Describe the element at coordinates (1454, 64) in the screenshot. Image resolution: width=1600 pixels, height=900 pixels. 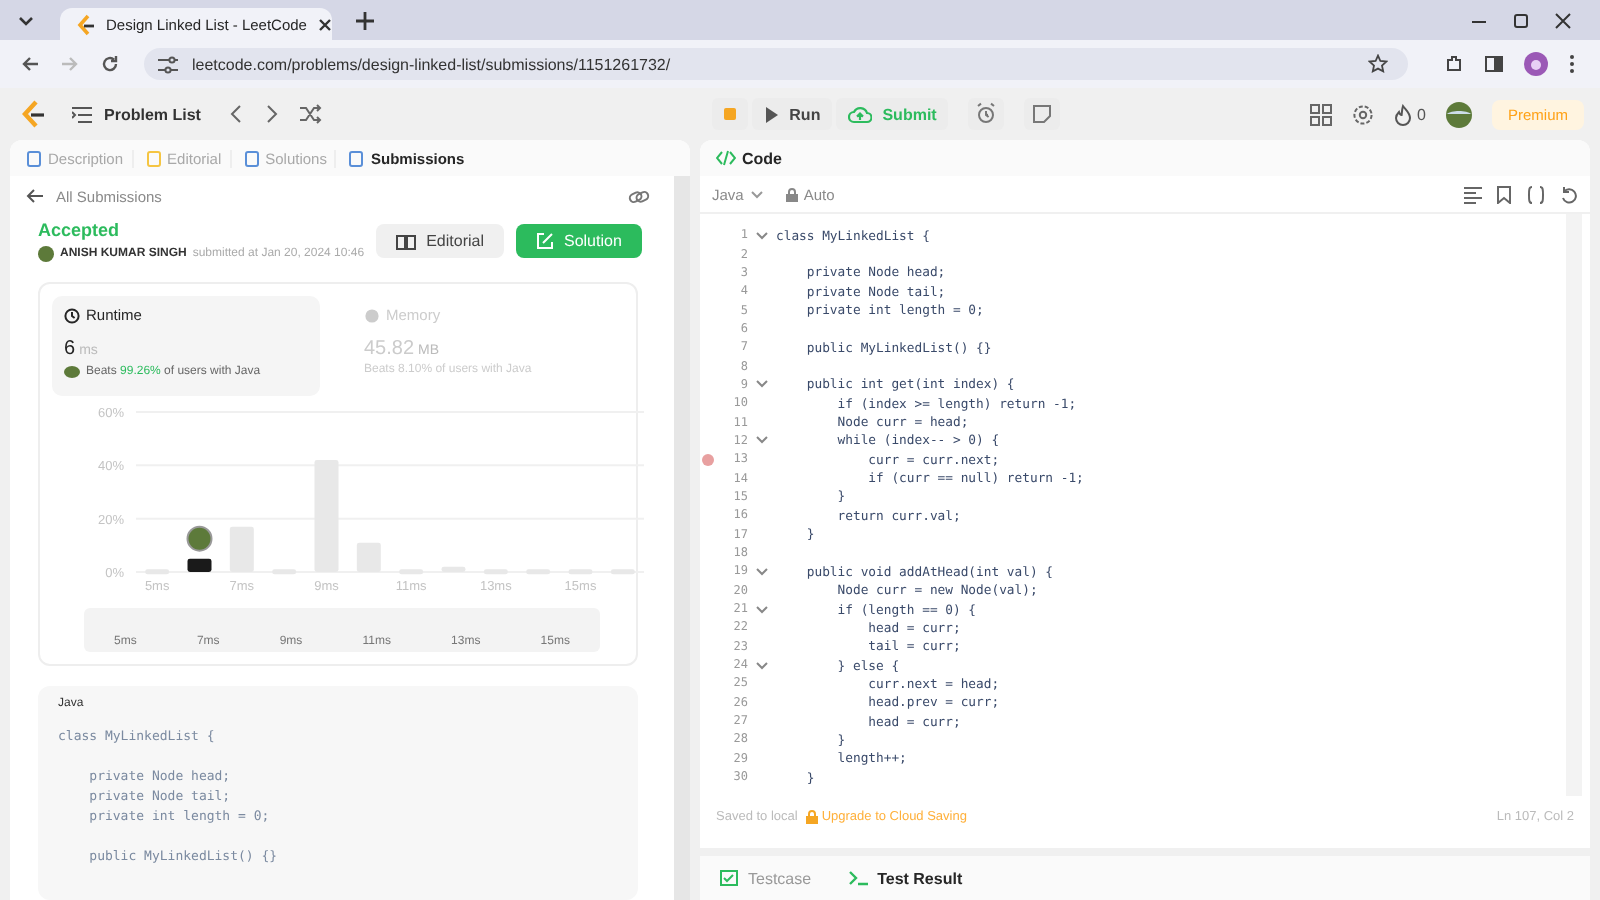
I see `extensions-icon` at that location.